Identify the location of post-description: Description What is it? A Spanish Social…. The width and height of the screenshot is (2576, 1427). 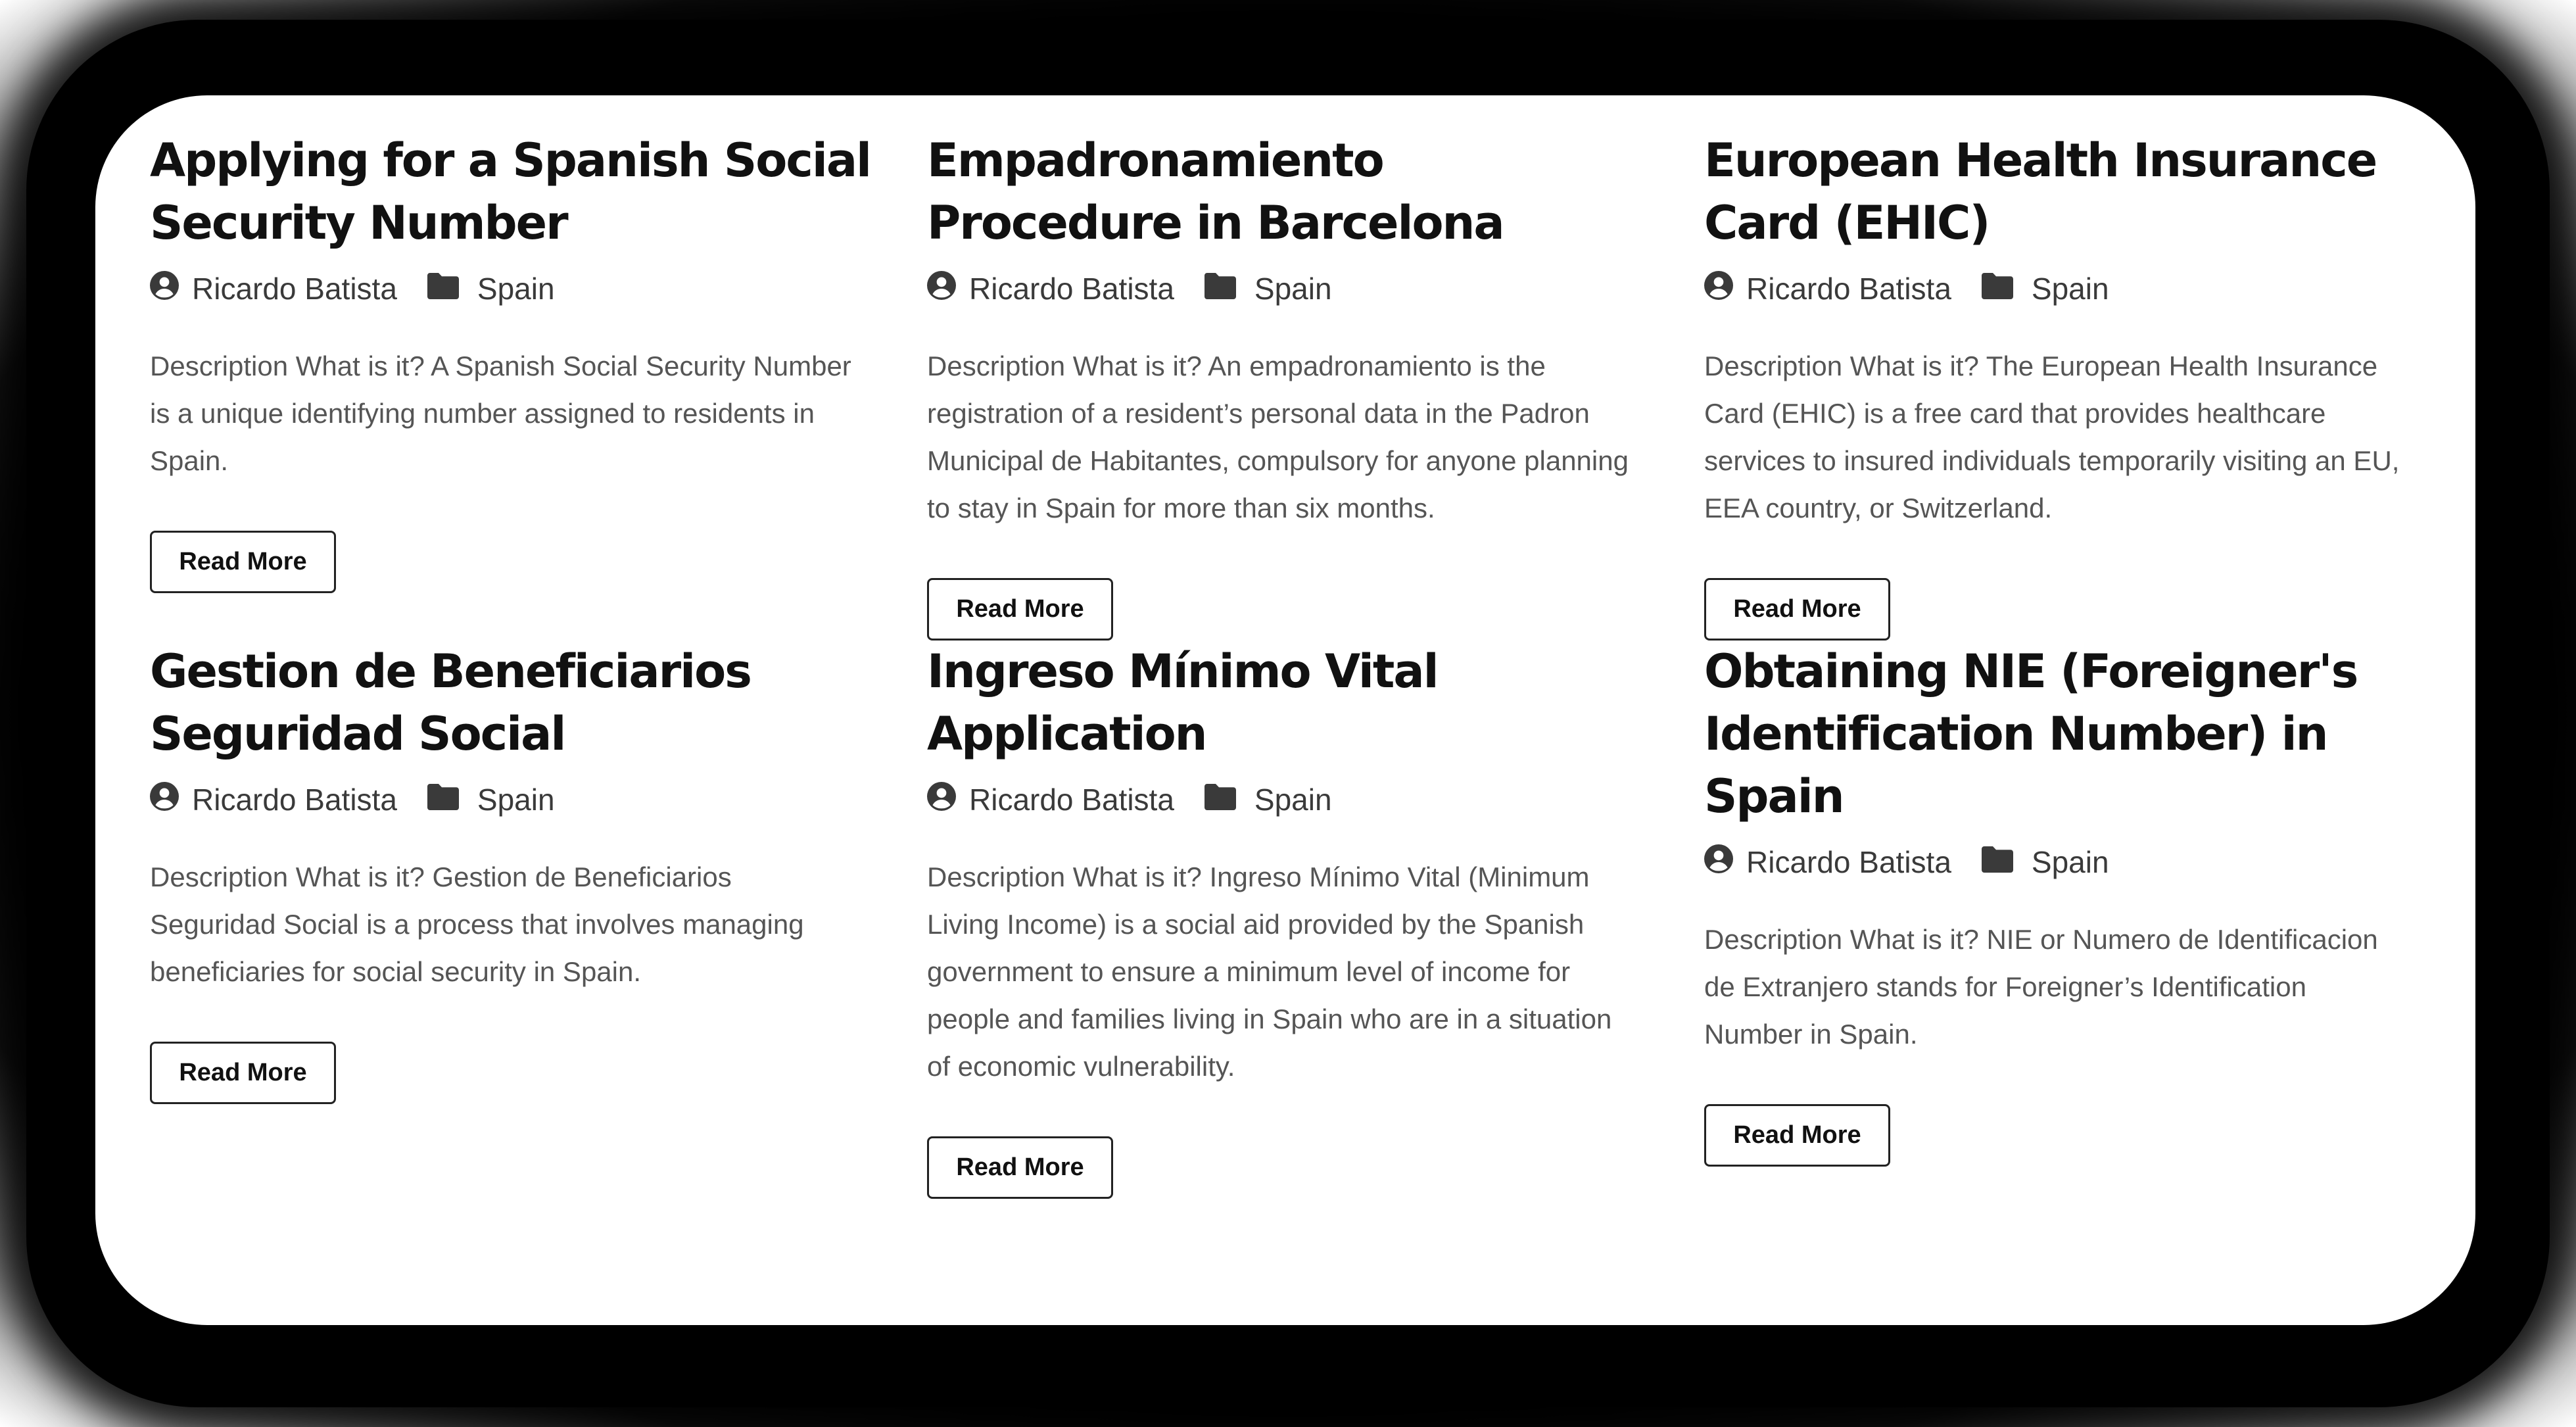
(501, 414).